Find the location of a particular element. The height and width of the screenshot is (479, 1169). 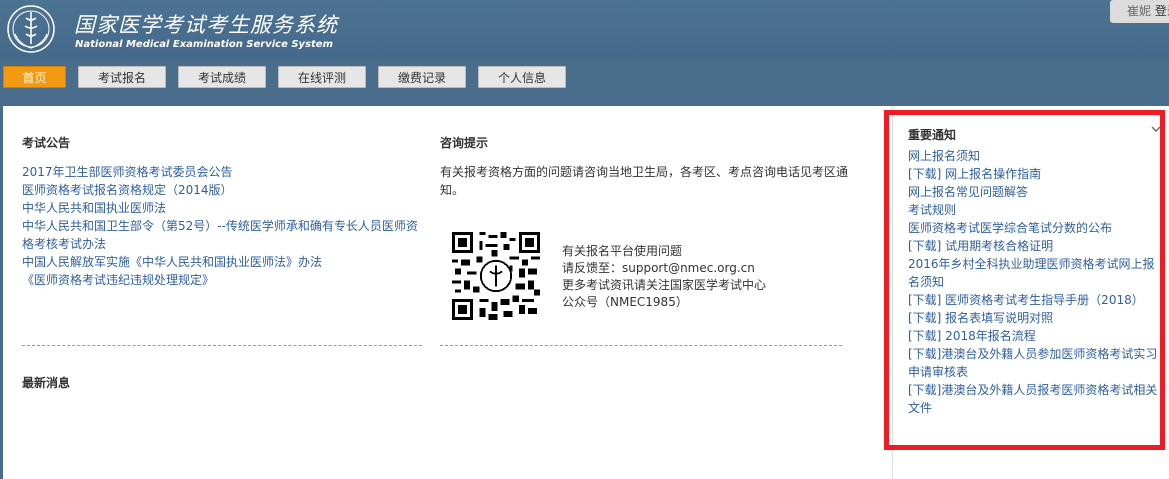

announcement-item: 中华人民共和国执业医师法 is located at coordinates (222, 208).